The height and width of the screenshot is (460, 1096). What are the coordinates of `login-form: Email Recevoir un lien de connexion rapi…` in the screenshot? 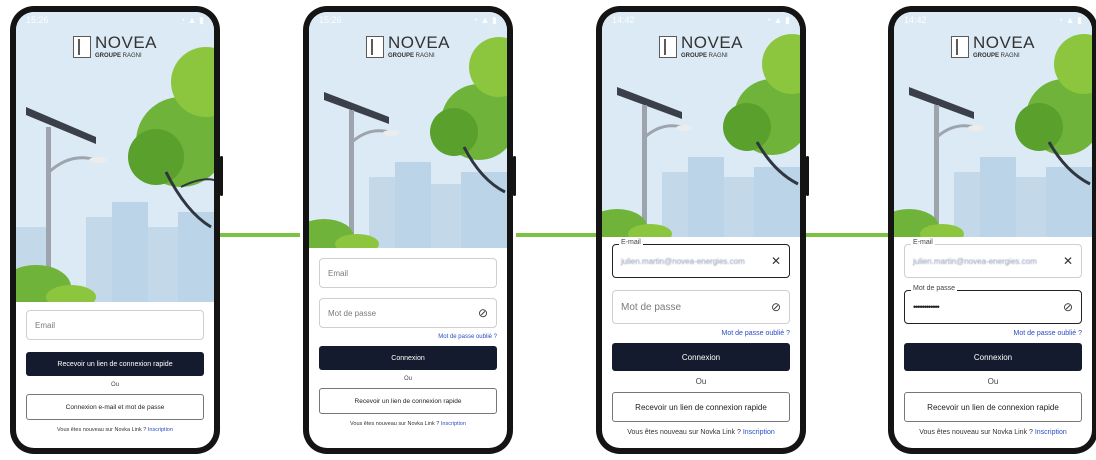 It's located at (115, 371).